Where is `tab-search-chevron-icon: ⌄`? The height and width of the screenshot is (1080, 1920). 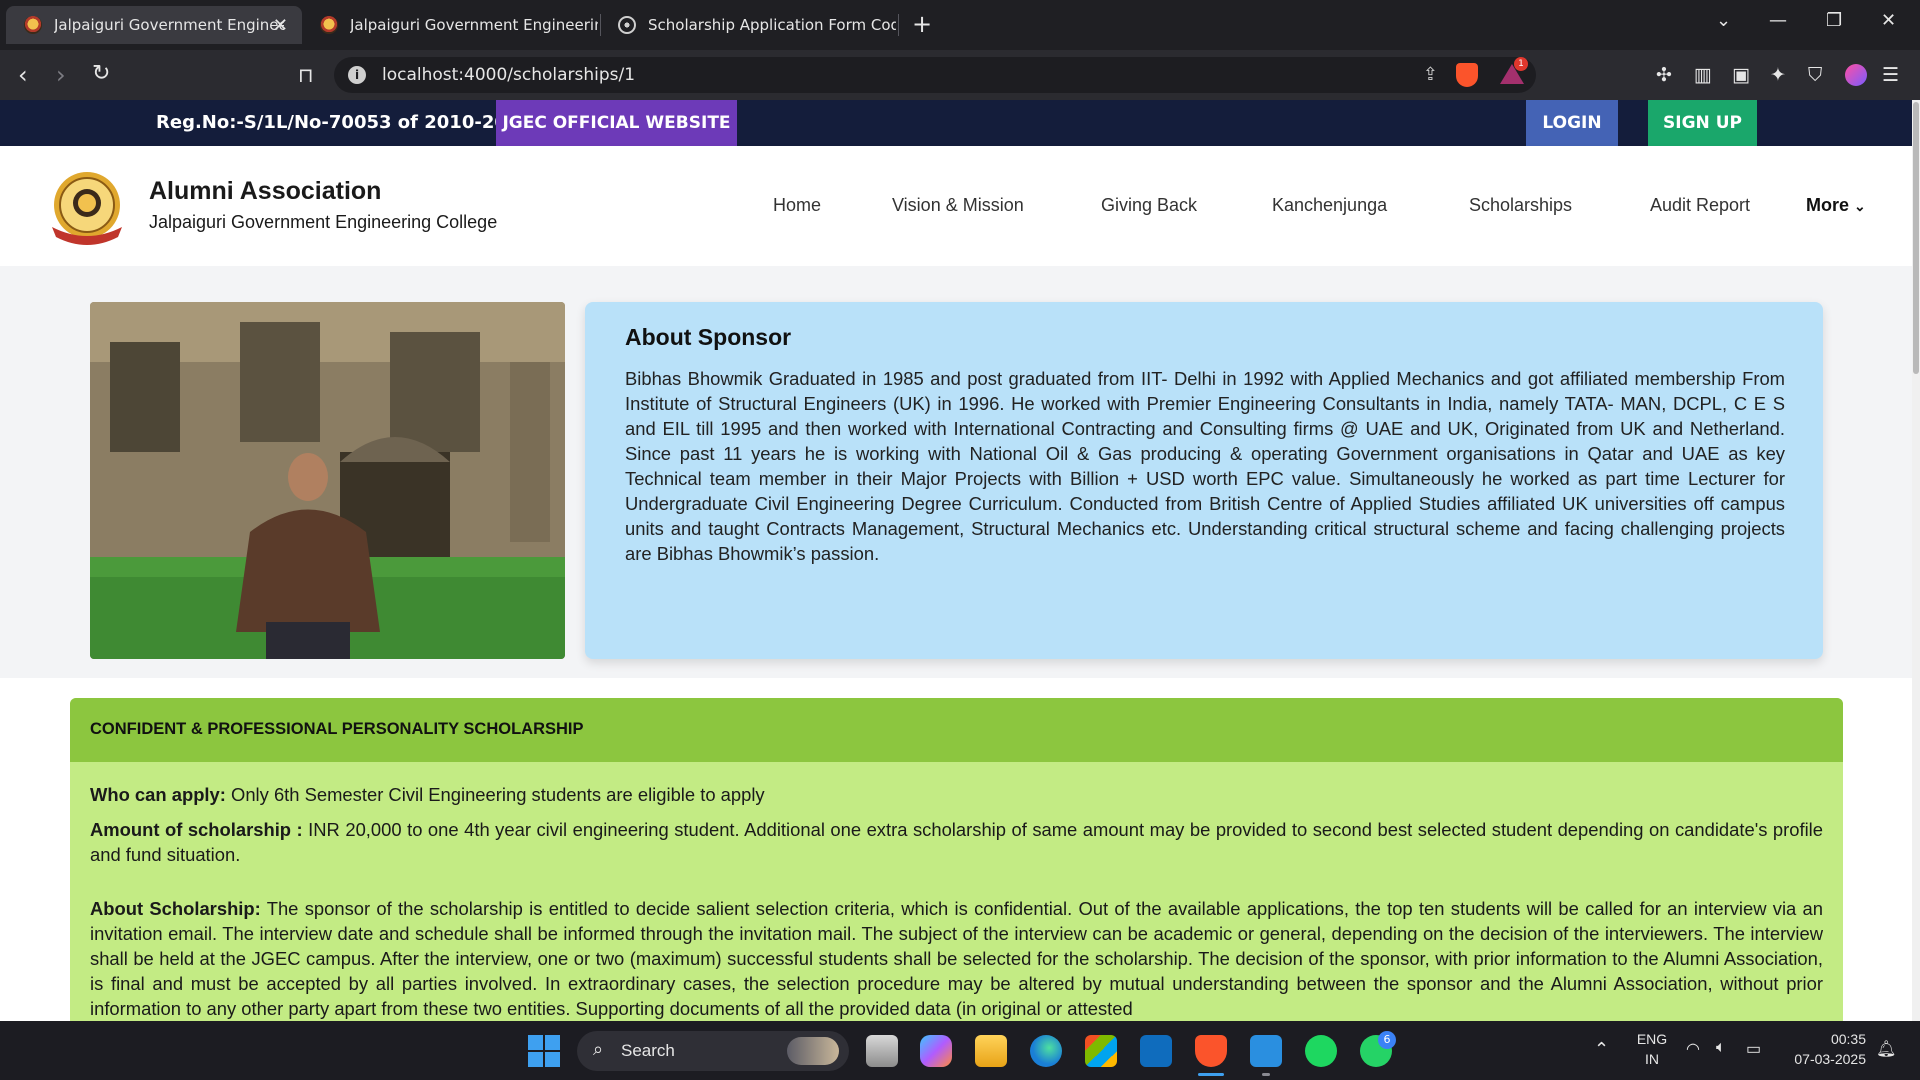 tab-search-chevron-icon: ⌄ is located at coordinates (1723, 20).